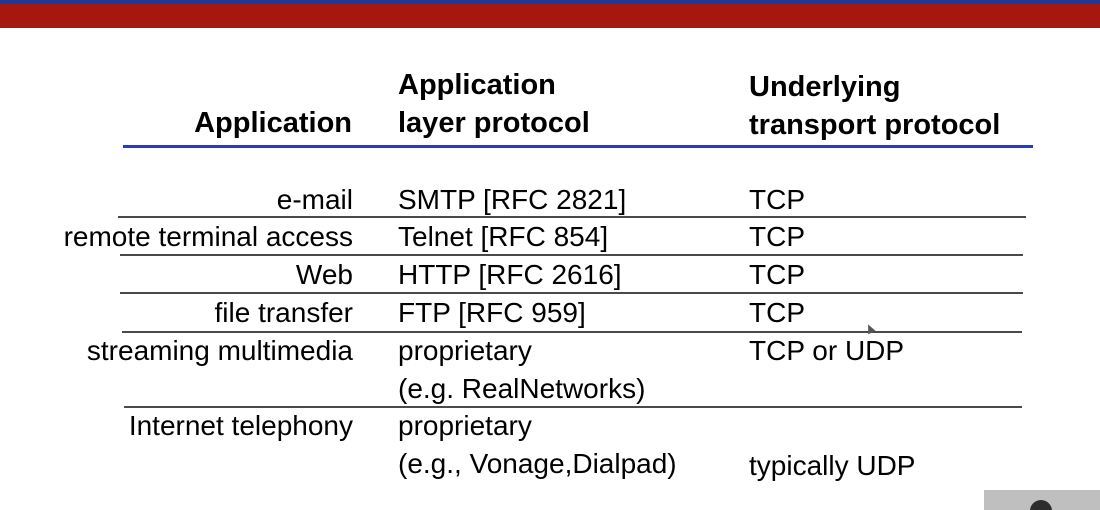 The width and height of the screenshot is (1100, 510). Describe the element at coordinates (273, 123) in the screenshot. I see `header-application-label: Application` at that location.